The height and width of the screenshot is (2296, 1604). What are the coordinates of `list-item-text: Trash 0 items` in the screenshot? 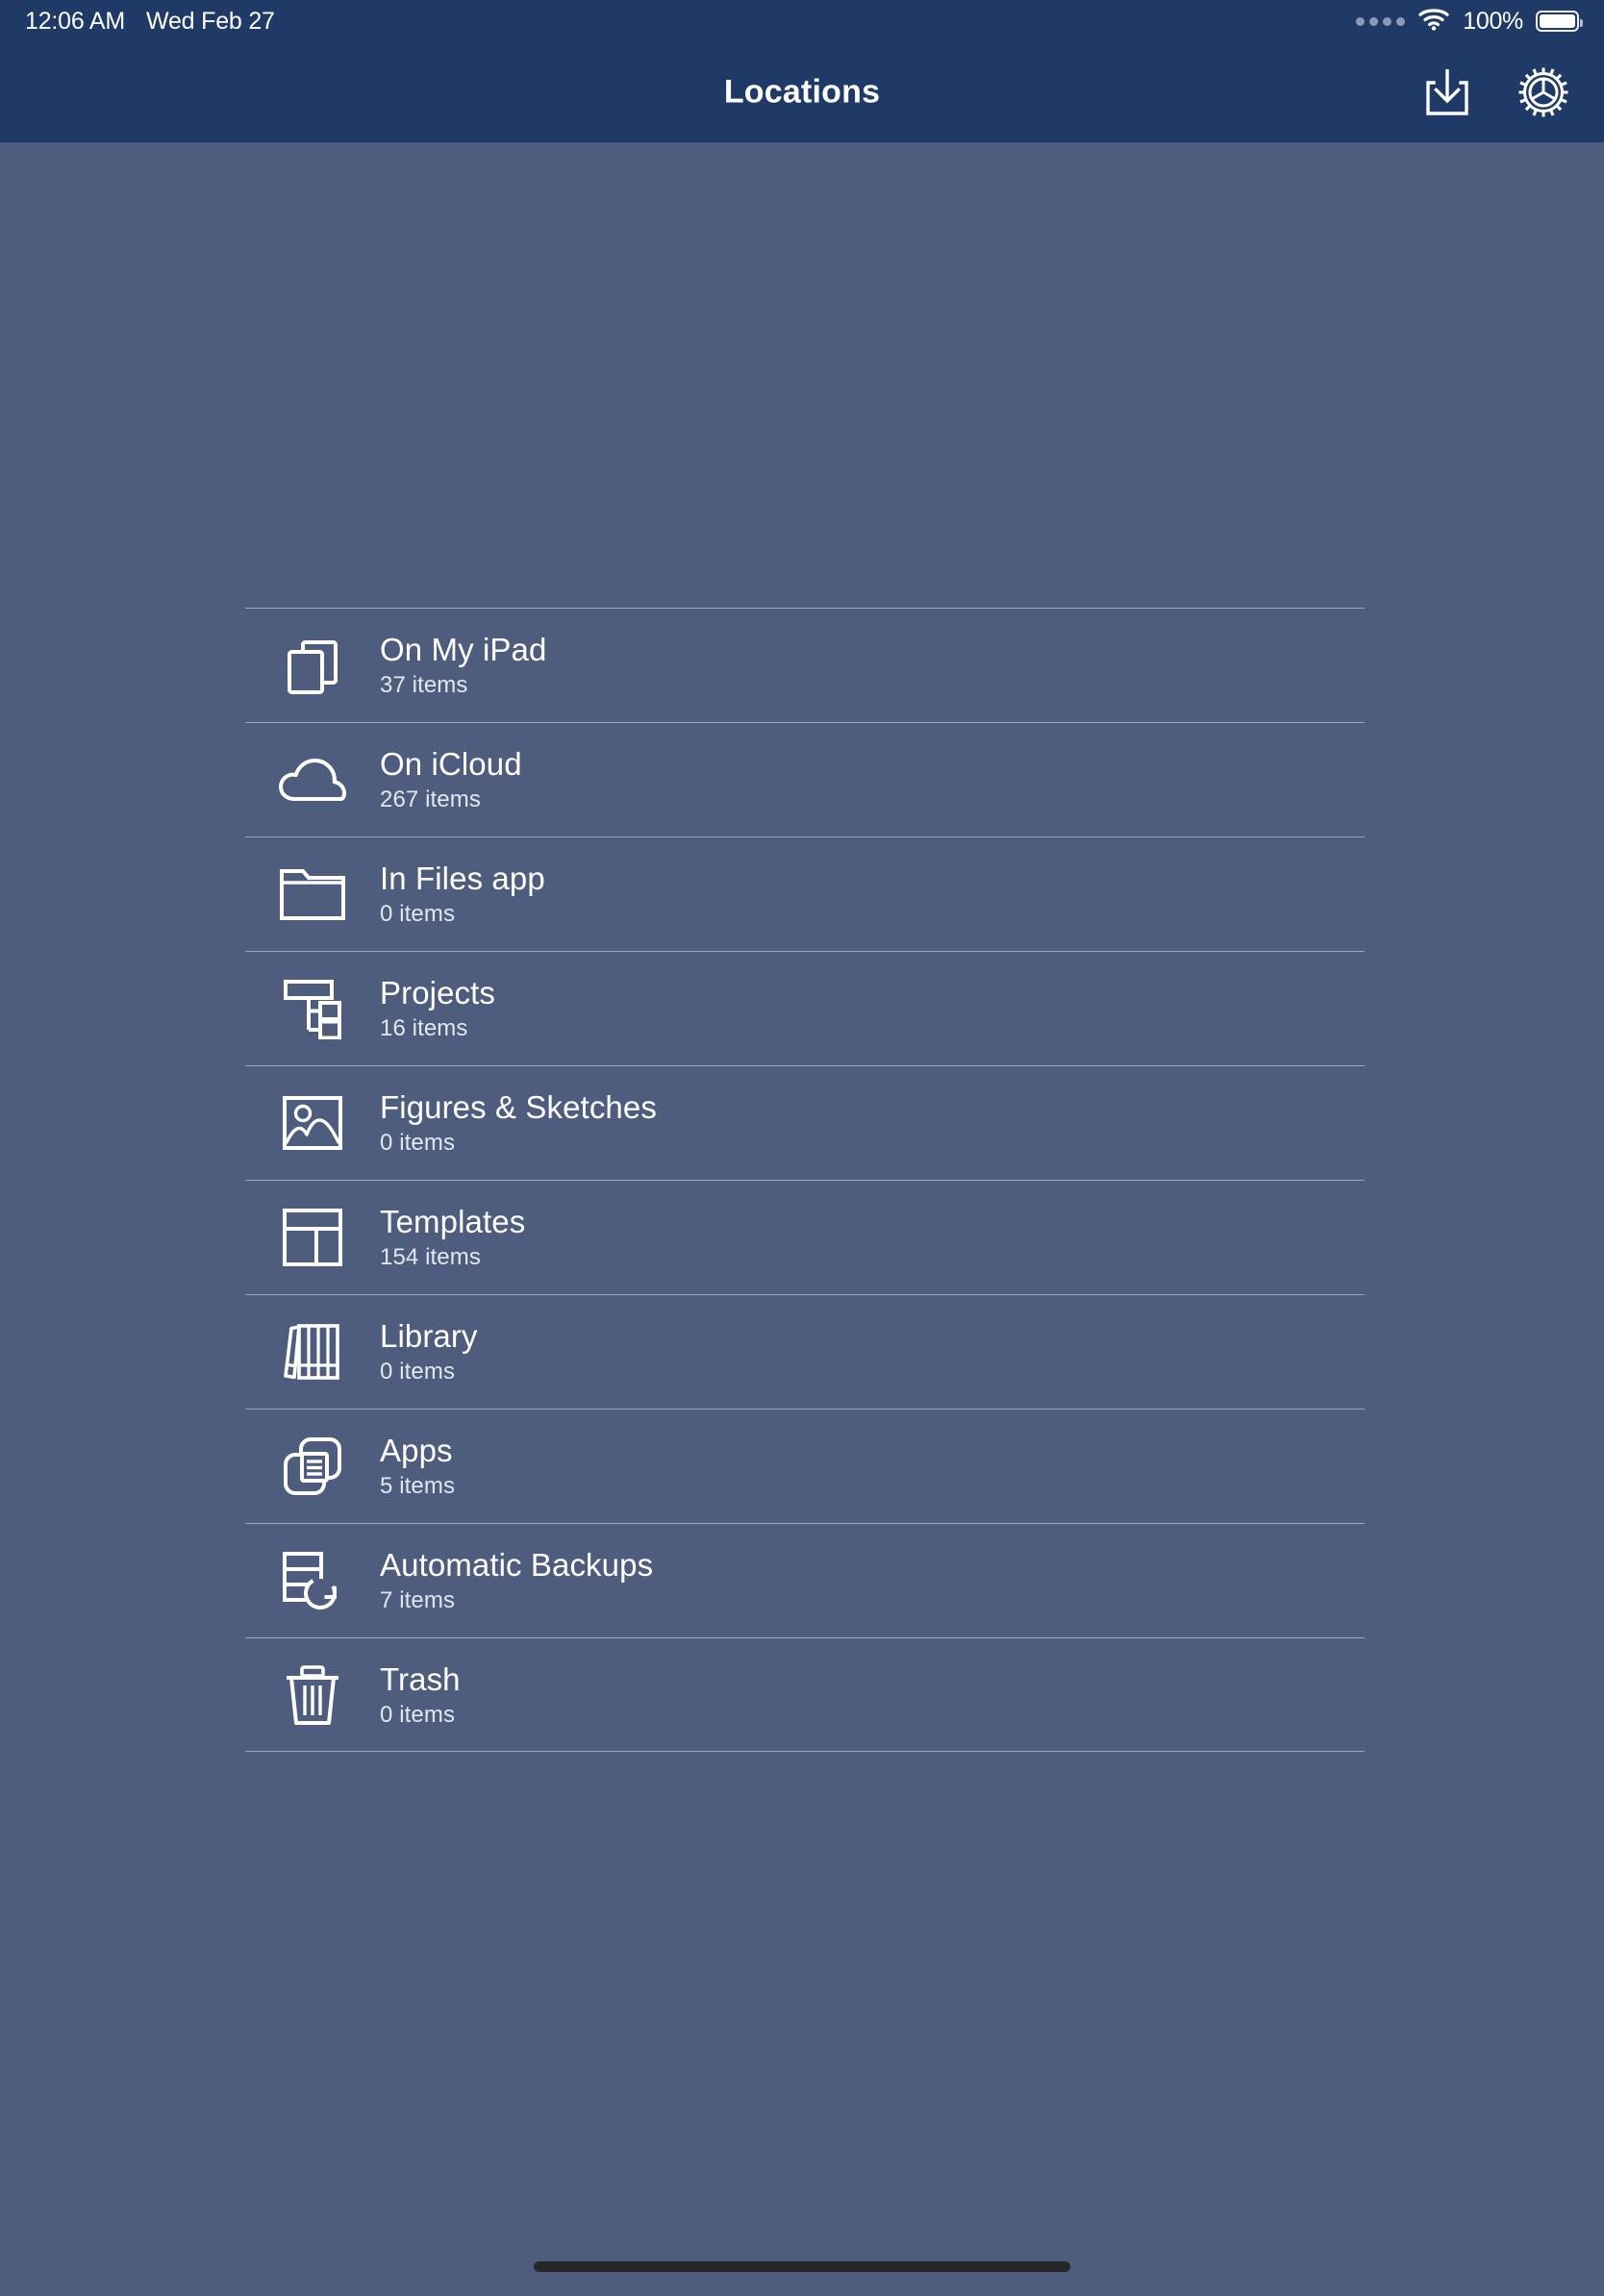 It's located at (420, 1695).